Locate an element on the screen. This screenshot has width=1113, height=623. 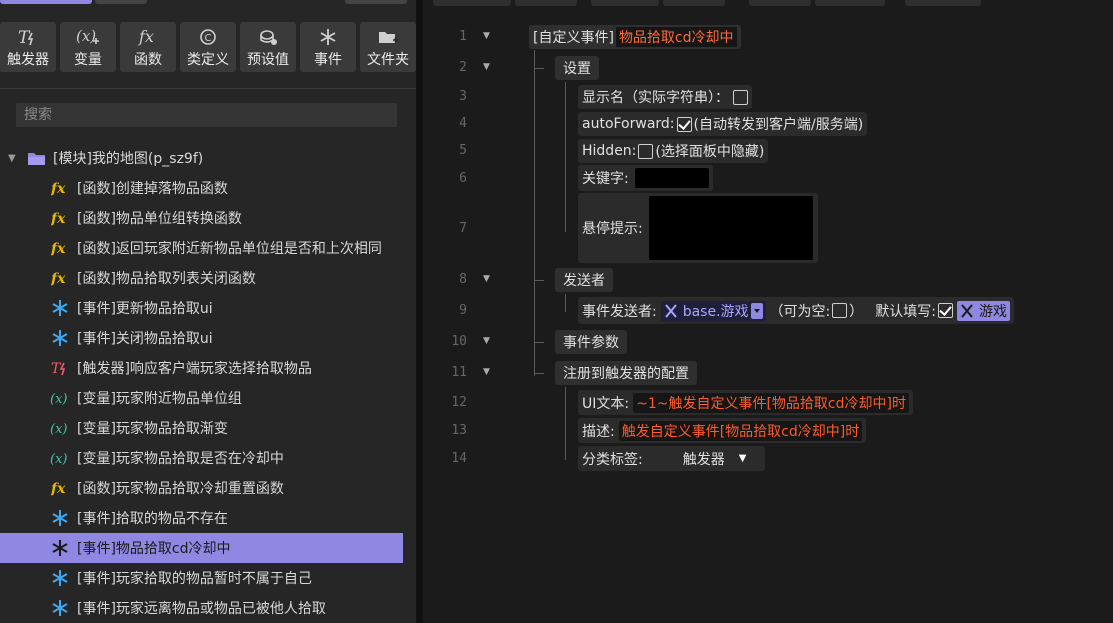
event-header: [自定义事件] 物品拾取cd冷却中 is located at coordinates (635, 37).